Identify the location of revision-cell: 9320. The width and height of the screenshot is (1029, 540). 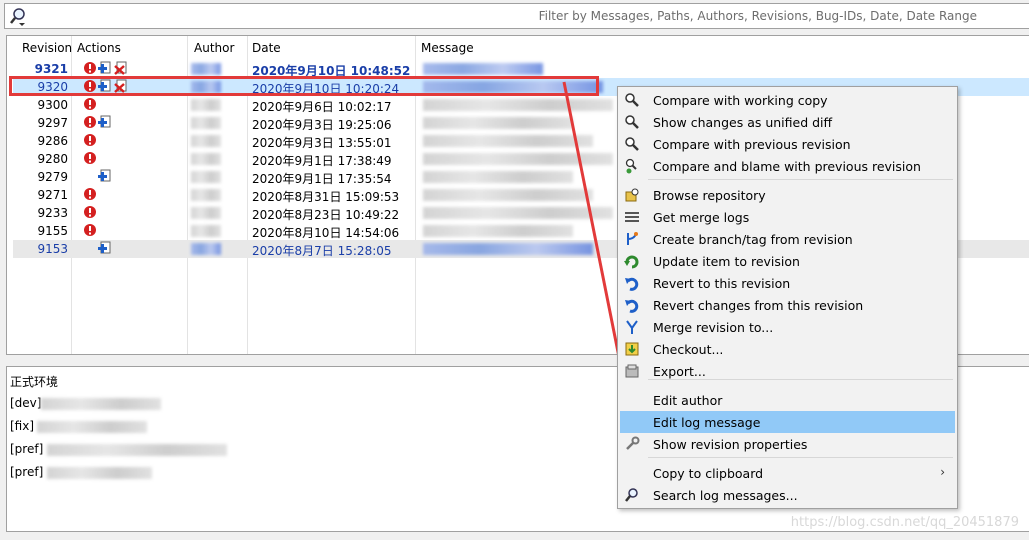
(52, 87).